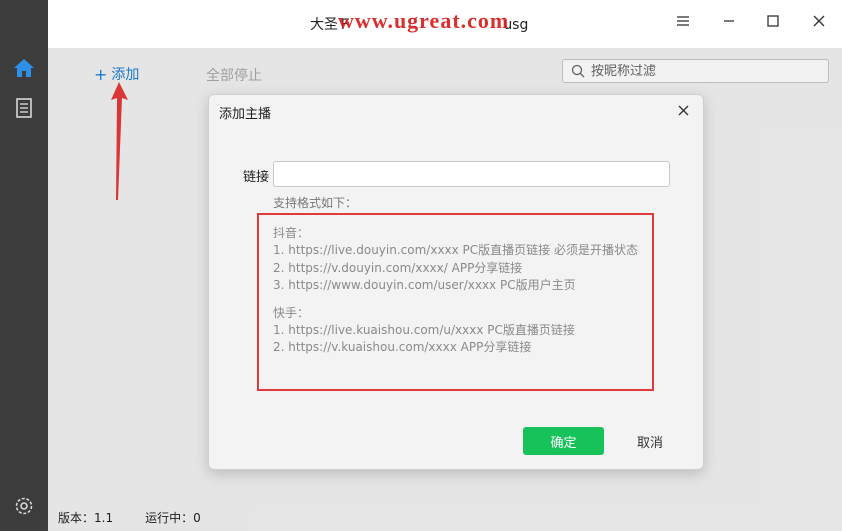 This screenshot has height=531, width=842. What do you see at coordinates (291, 313) in the screenshot?
I see `kuaishou-title: 快手：` at bounding box center [291, 313].